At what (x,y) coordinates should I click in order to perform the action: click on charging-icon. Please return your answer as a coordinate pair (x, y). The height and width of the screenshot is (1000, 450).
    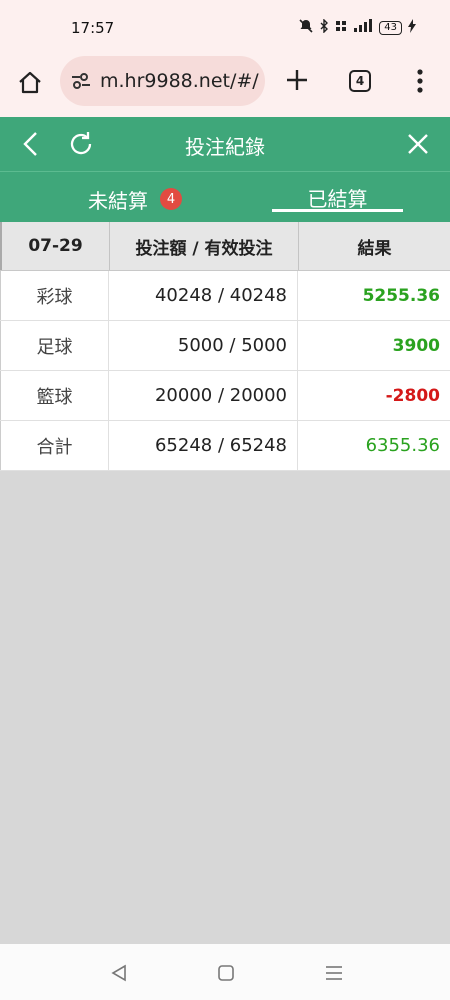
    Looking at the image, I should click on (412, 27).